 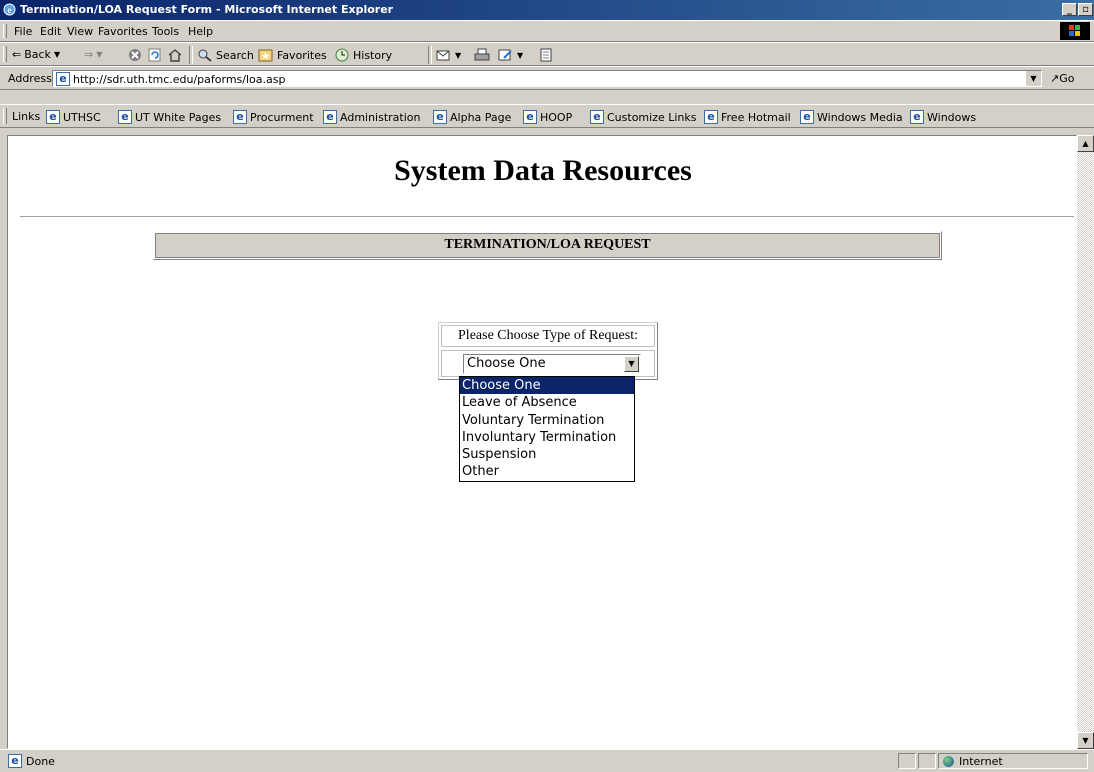 What do you see at coordinates (200, 31) in the screenshot?
I see `menu-help: Help` at bounding box center [200, 31].